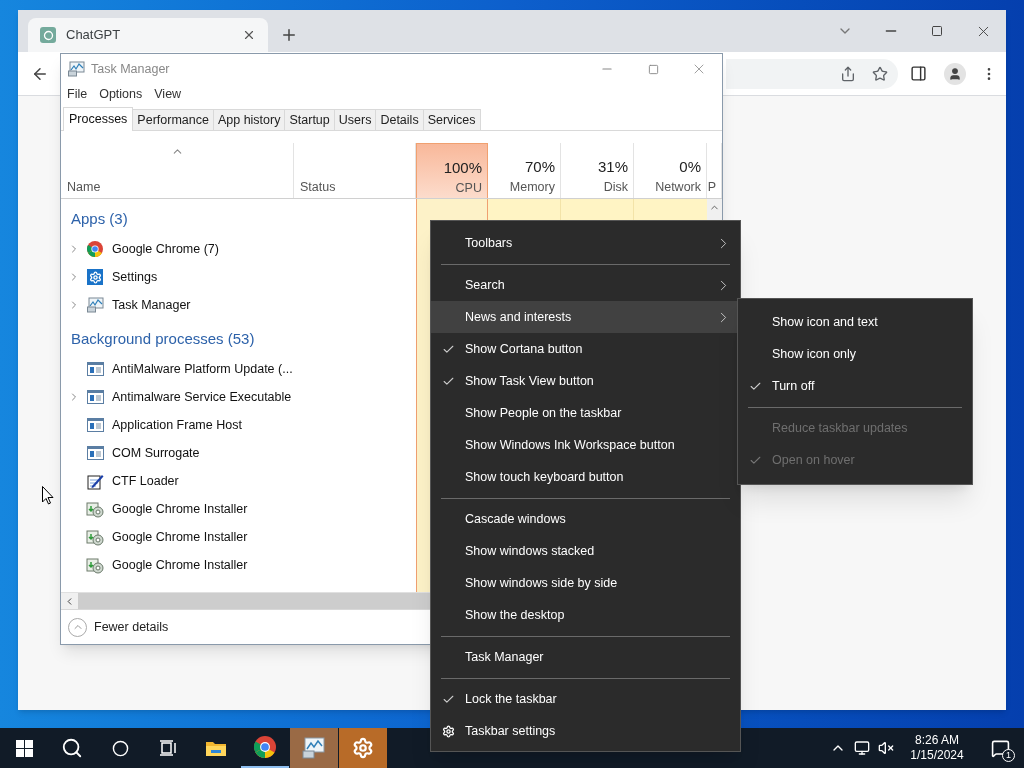  Describe the element at coordinates (168, 94) in the screenshot. I see `menu-item: View` at that location.